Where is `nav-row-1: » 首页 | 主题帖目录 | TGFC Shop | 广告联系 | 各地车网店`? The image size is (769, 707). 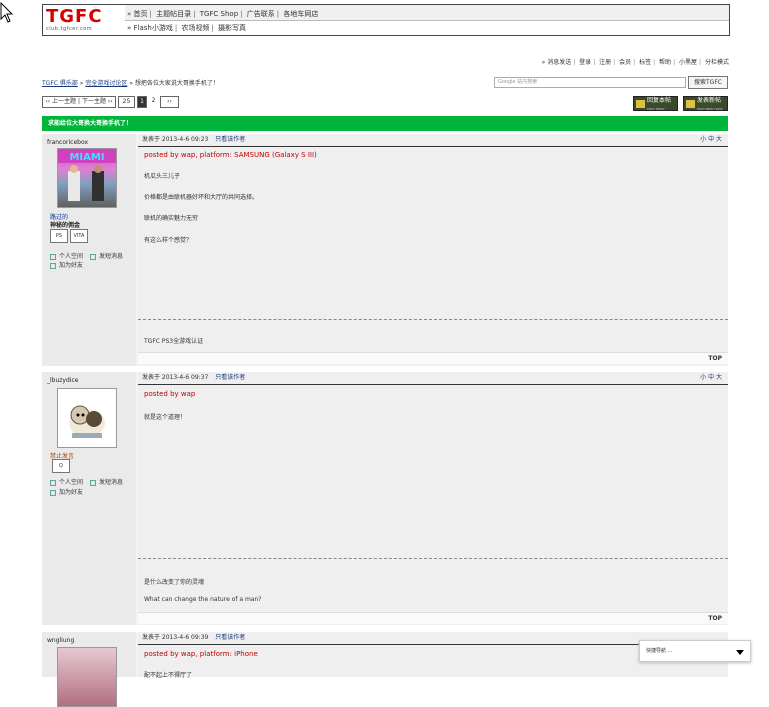
nav-row-1: » 首页 | 主题帖目录 | TGFC Shop | 广告联系 | 各地车网店 is located at coordinates (223, 14).